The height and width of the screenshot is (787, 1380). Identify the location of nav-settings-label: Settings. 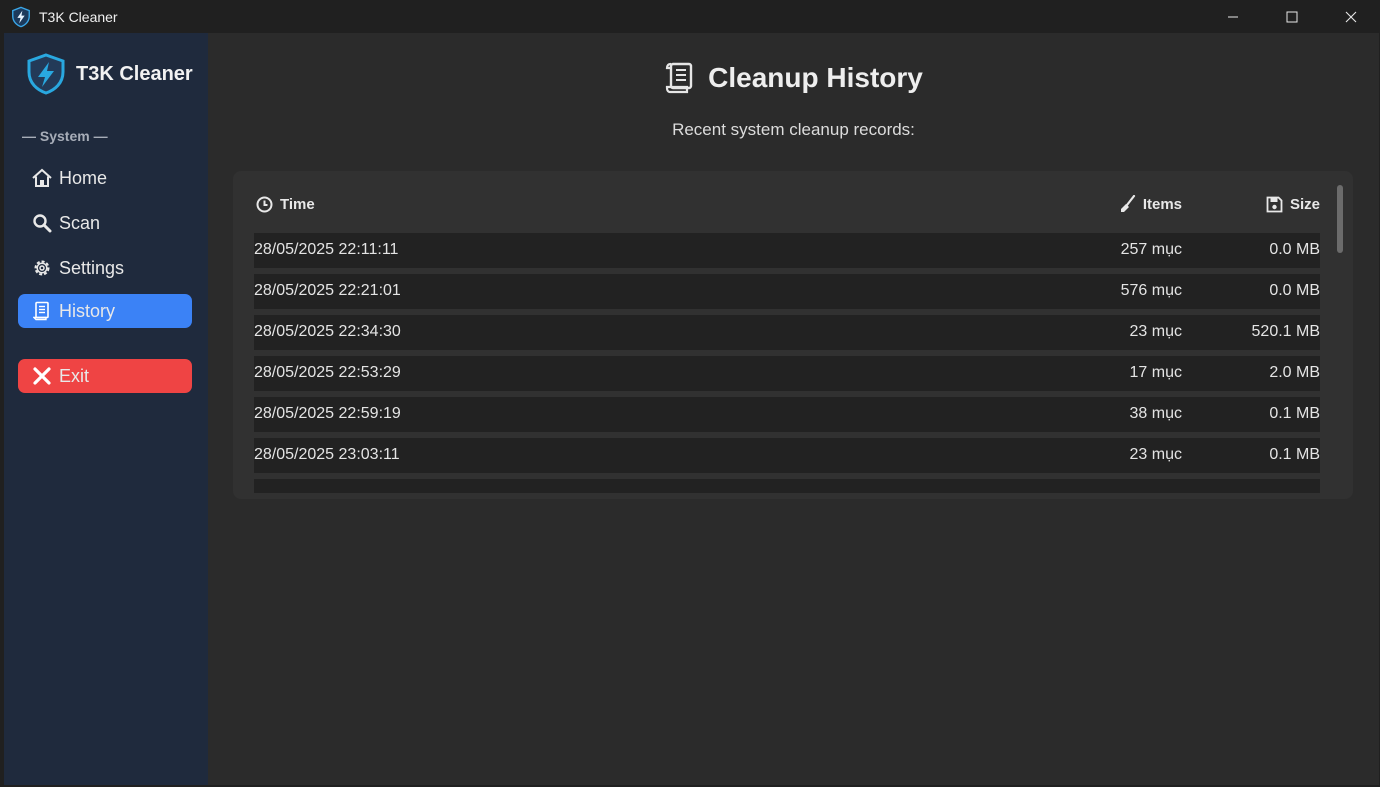
(92, 267).